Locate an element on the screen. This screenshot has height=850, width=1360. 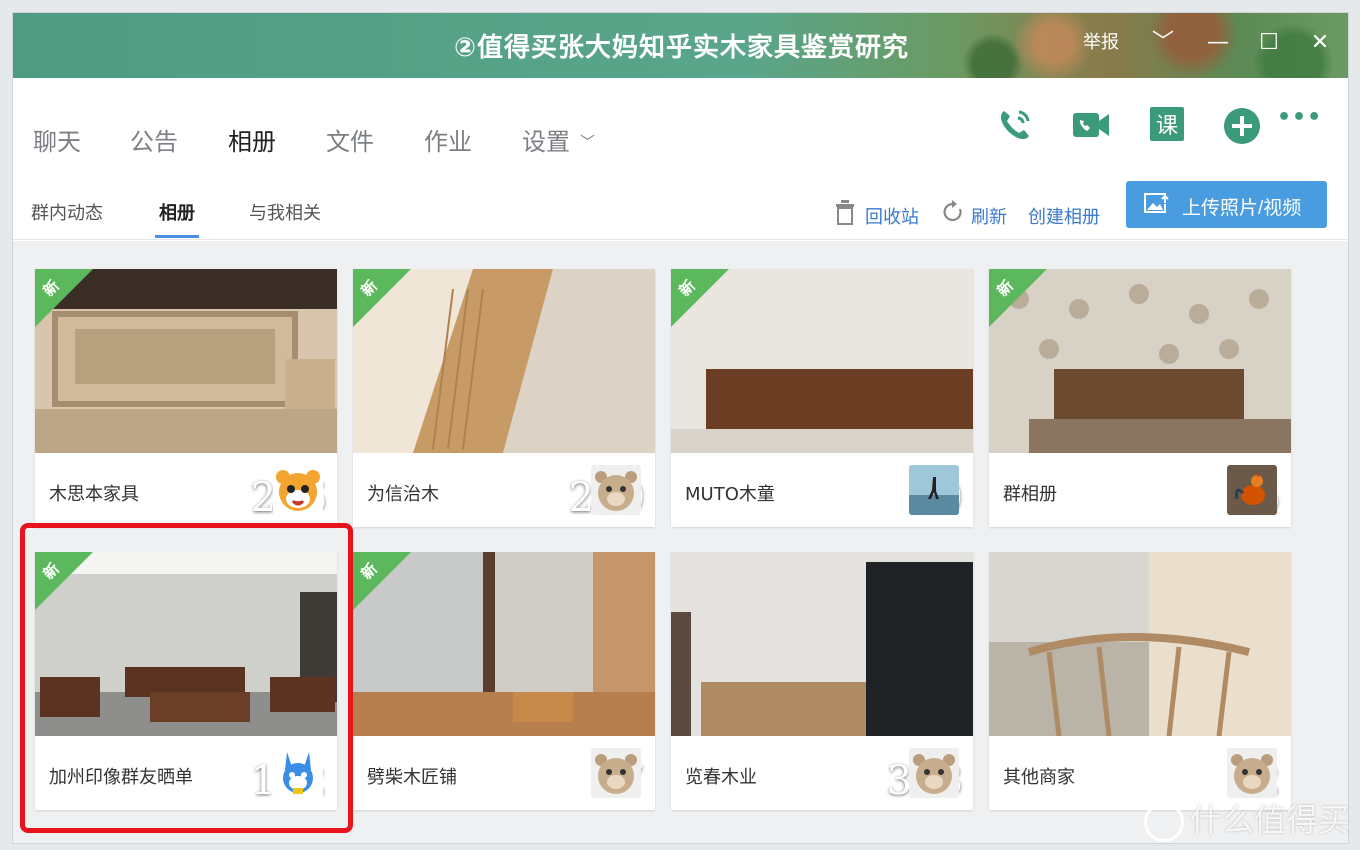
tab-label: 公告 is located at coordinates (154, 142).